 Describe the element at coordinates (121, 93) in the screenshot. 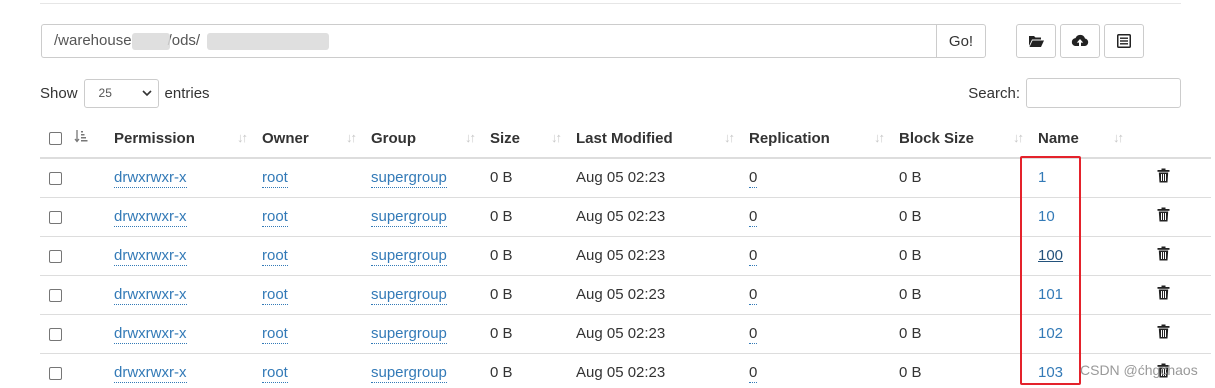

I see `entries-per-page-select: 25` at that location.